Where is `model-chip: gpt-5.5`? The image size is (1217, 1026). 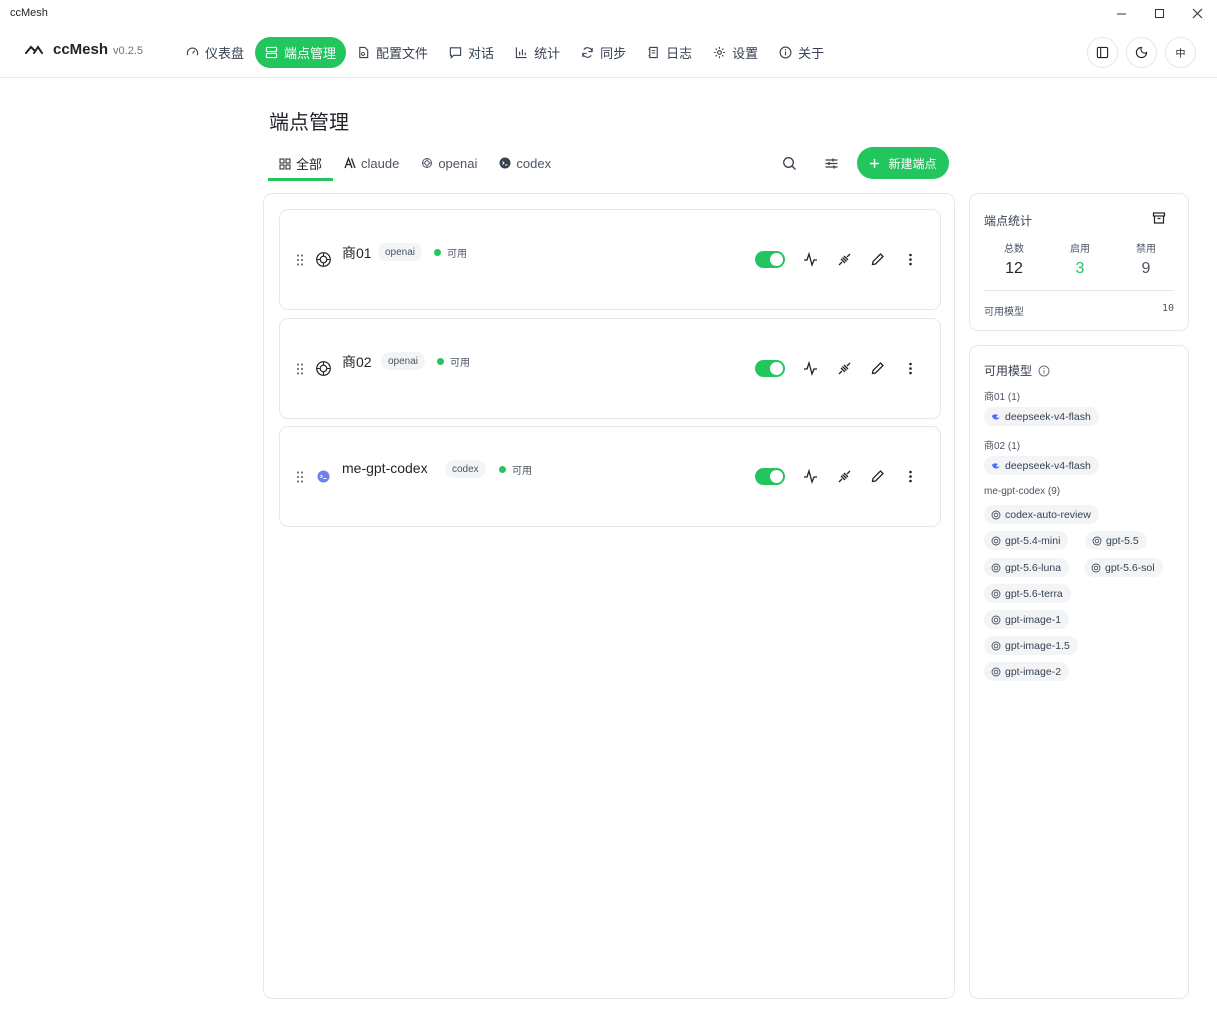 model-chip: gpt-5.5 is located at coordinates (1116, 540).